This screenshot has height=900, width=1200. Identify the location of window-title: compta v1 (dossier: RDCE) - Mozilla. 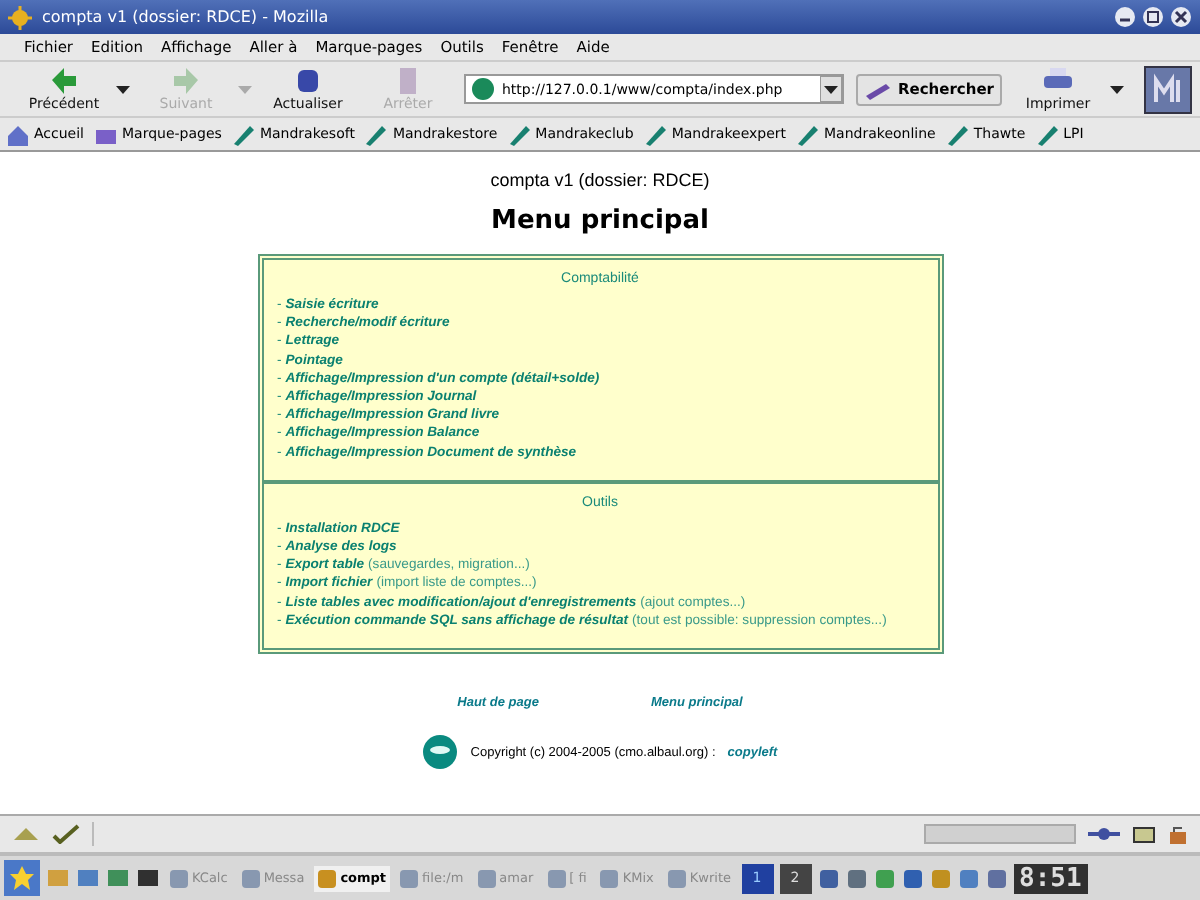
(186, 17).